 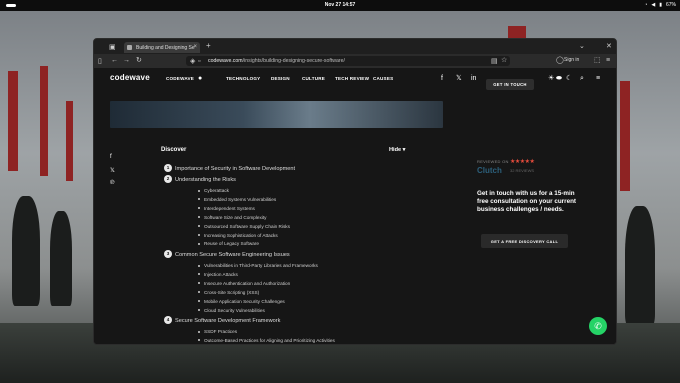 What do you see at coordinates (560, 60) in the screenshot?
I see `account-icon: ◯` at bounding box center [560, 60].